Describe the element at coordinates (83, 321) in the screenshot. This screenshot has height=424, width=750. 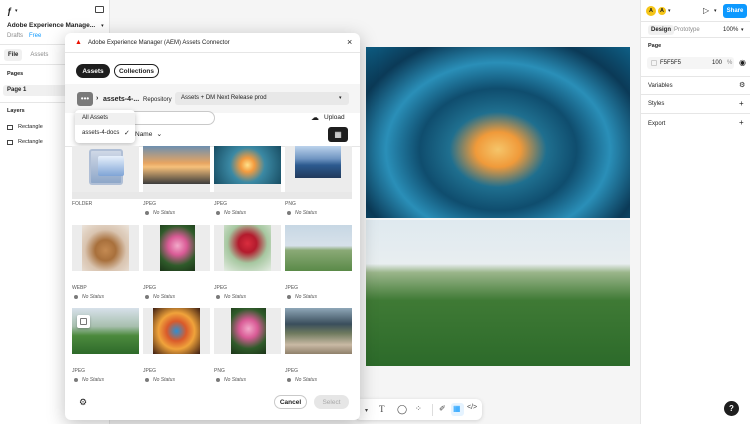
I see `asset-select-checkbox` at that location.